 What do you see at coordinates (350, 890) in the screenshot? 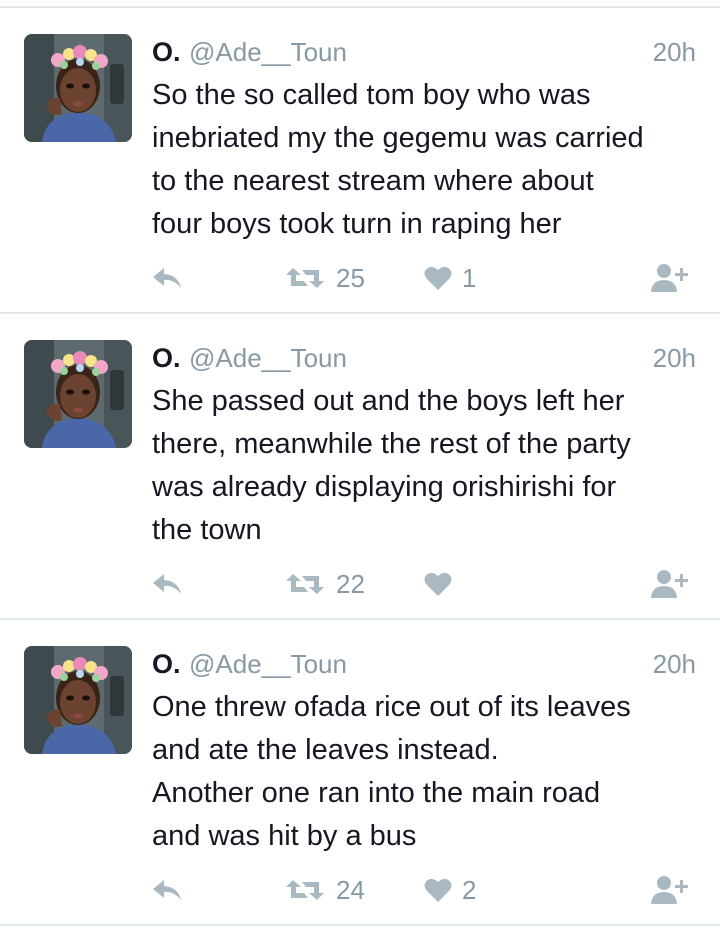
I see `retweet-count: 24` at bounding box center [350, 890].